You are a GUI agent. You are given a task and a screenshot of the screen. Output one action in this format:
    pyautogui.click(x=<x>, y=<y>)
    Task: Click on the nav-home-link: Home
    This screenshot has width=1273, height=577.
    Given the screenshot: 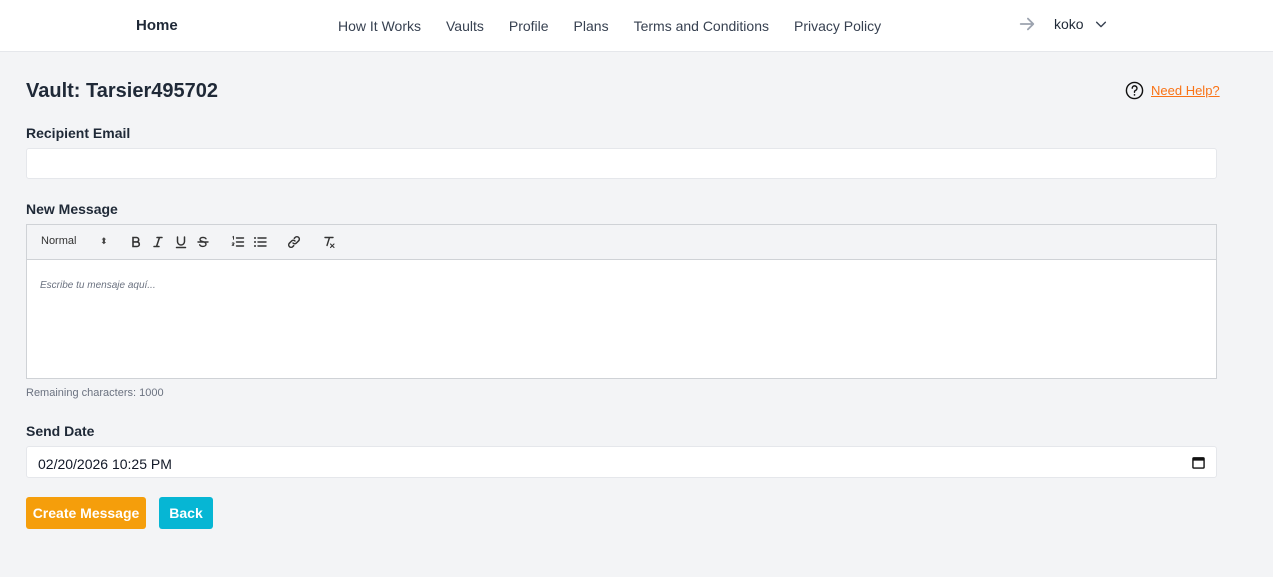 What is the action you would take?
    pyautogui.click(x=157, y=25)
    